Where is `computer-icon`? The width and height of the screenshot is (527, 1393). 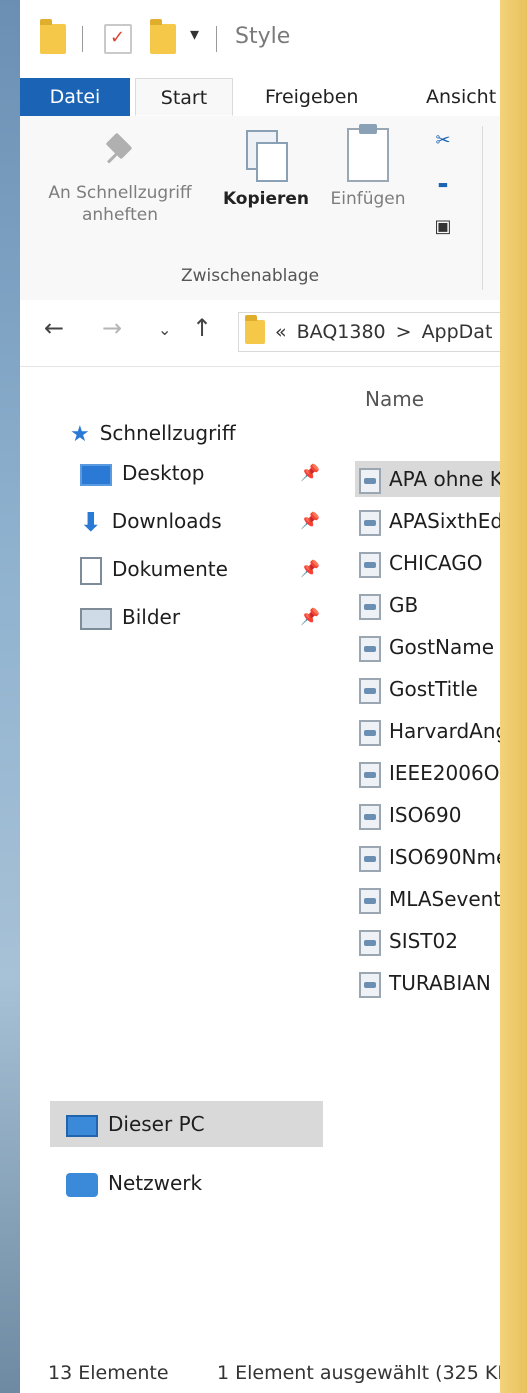 computer-icon is located at coordinates (82, 1125).